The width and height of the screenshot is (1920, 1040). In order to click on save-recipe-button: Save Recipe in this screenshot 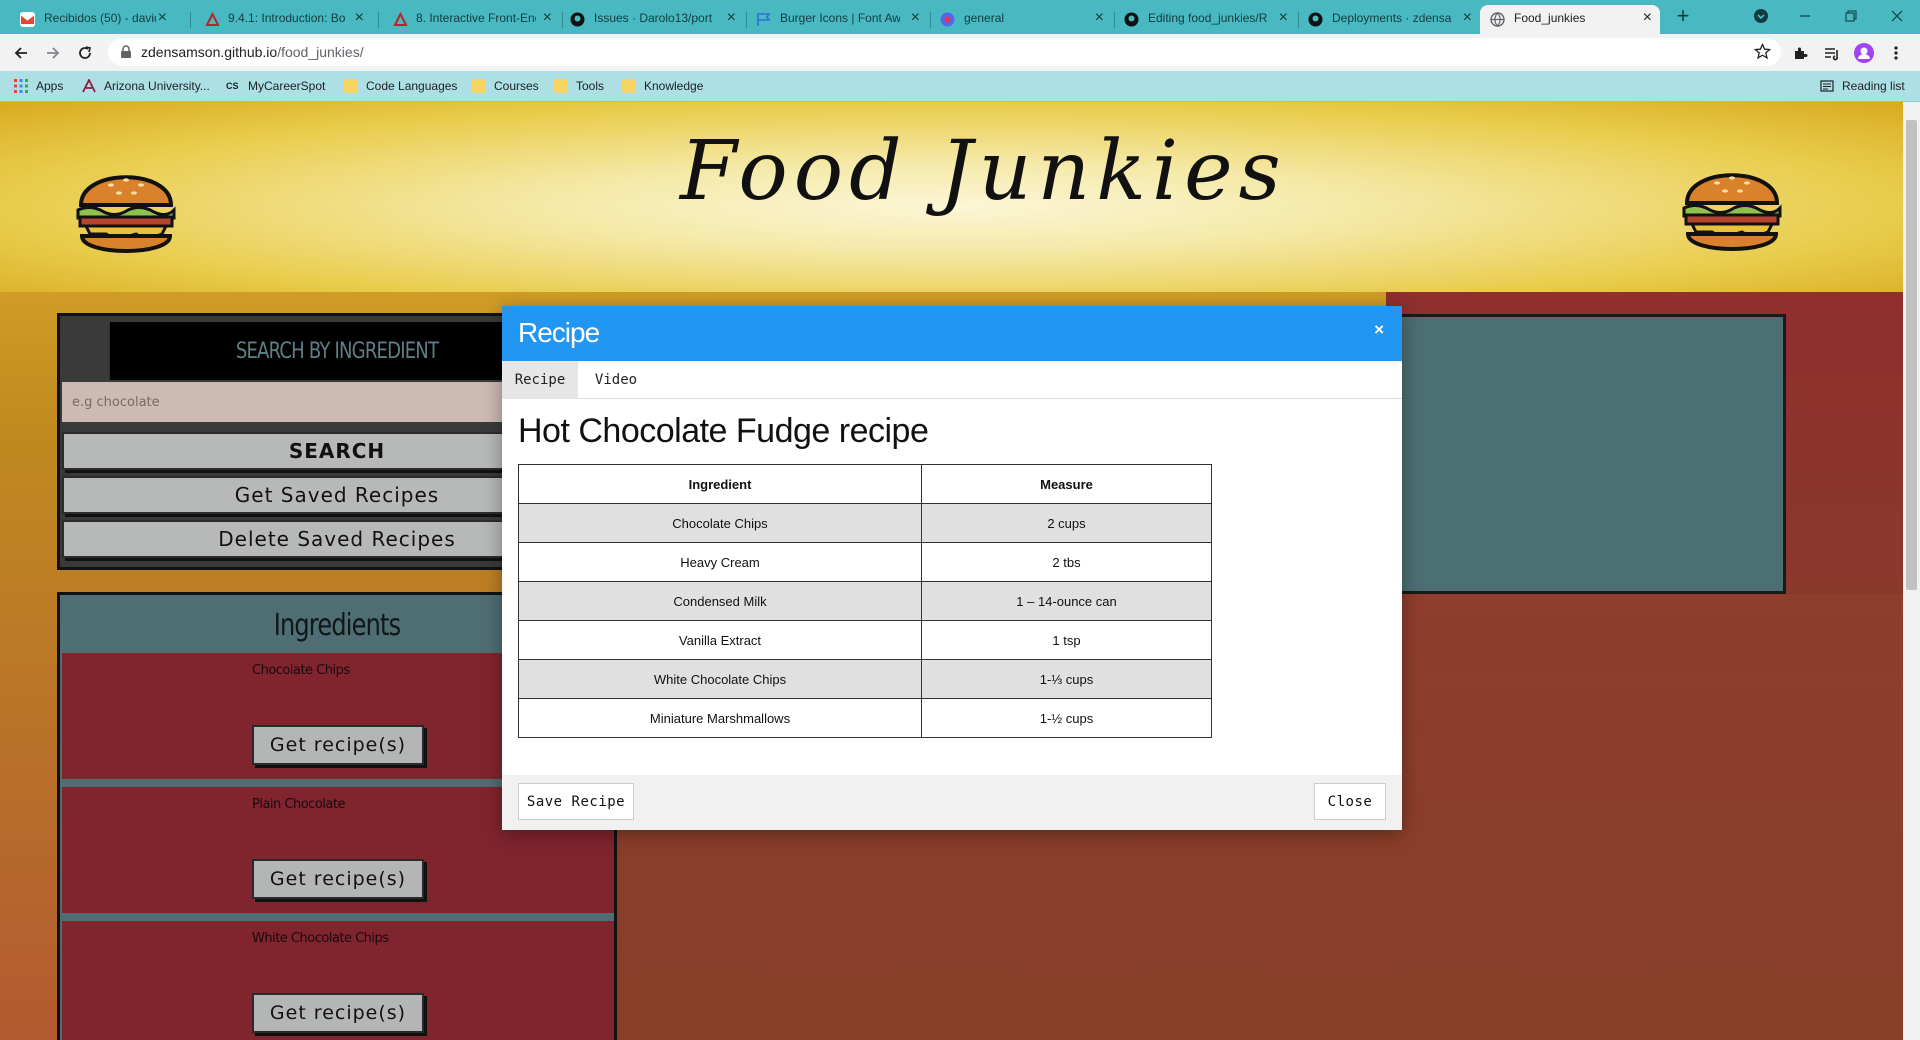, I will do `click(576, 801)`.